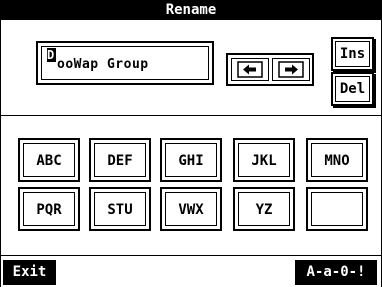  I want to click on key-pqr: PQR, so click(49, 209).